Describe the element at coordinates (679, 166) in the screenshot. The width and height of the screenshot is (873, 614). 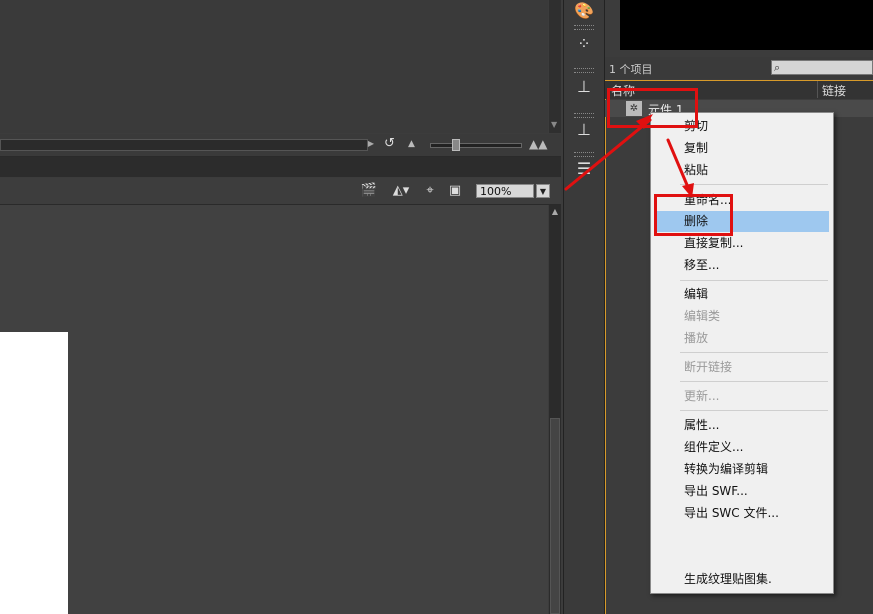
I see `annotation-arrow-line-down` at that location.